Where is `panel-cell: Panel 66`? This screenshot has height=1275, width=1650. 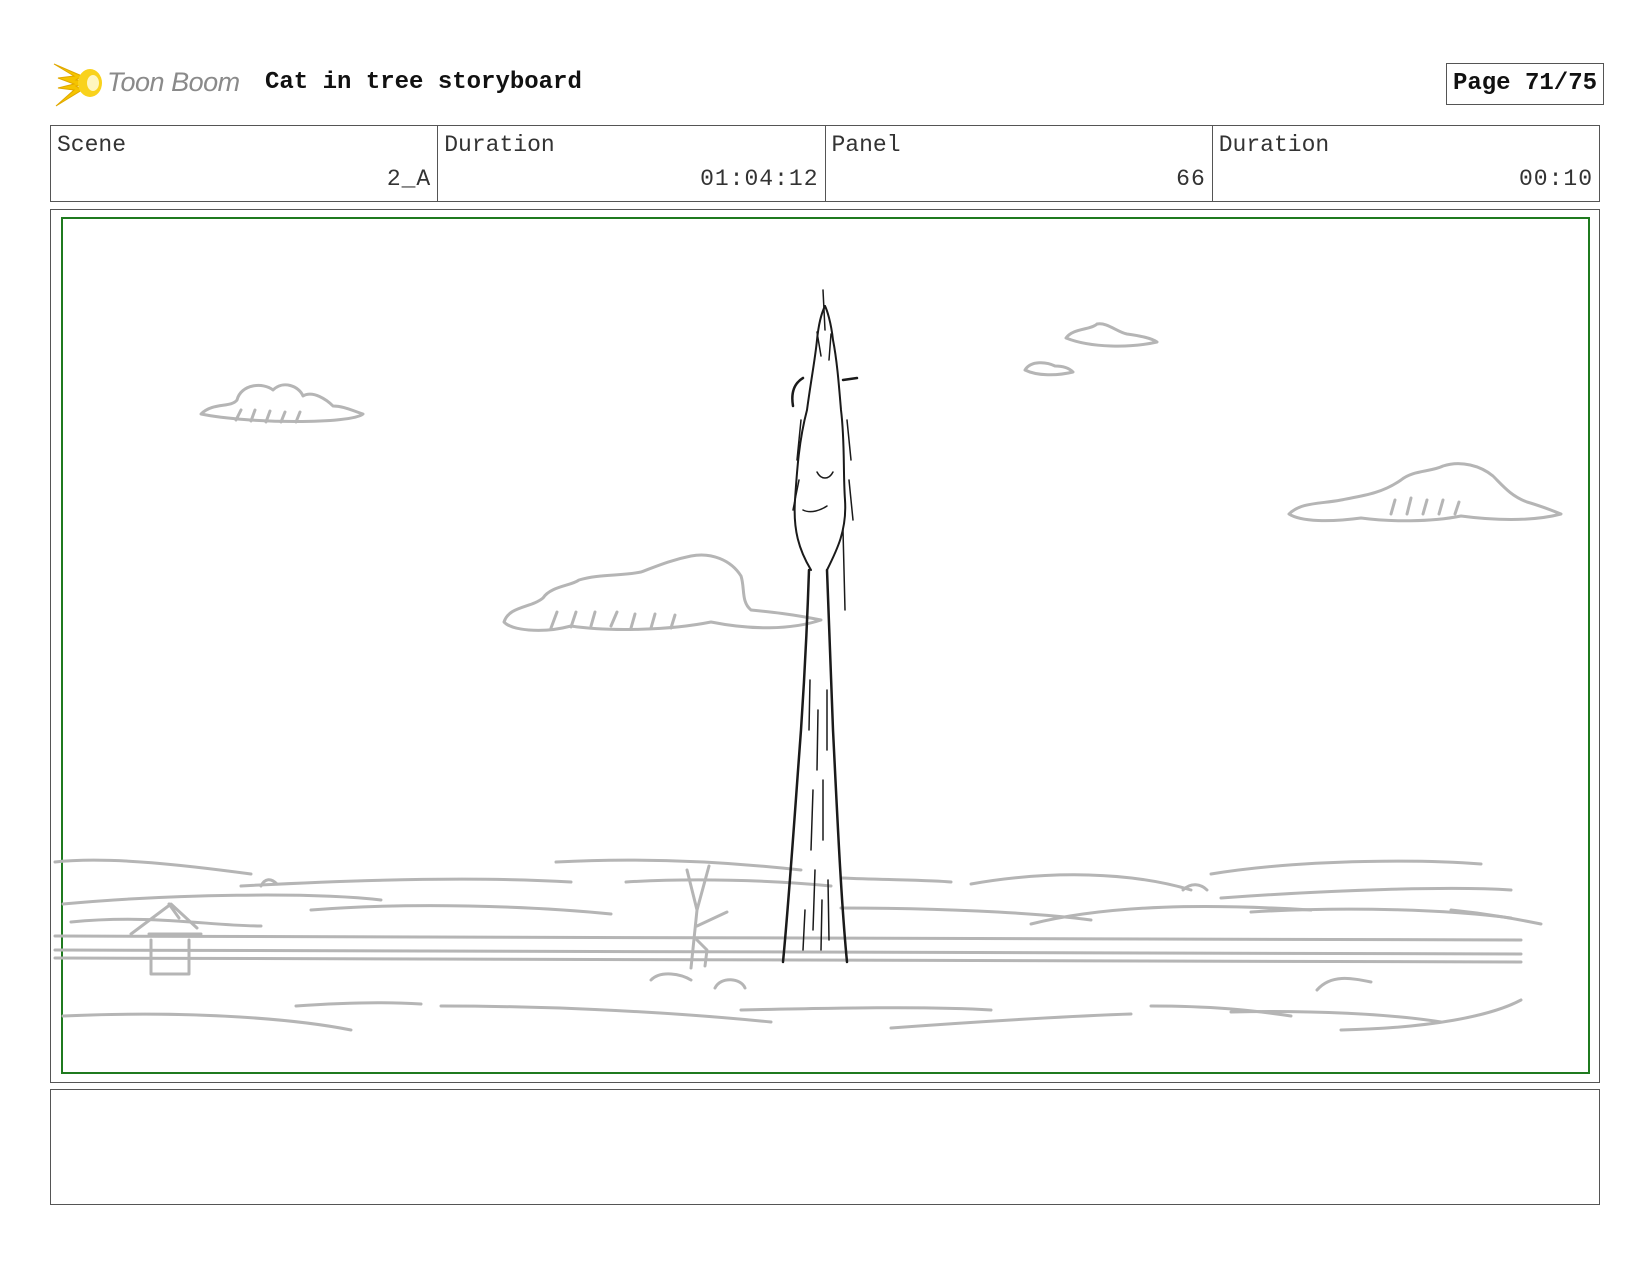 panel-cell: Panel 66 is located at coordinates (1019, 163).